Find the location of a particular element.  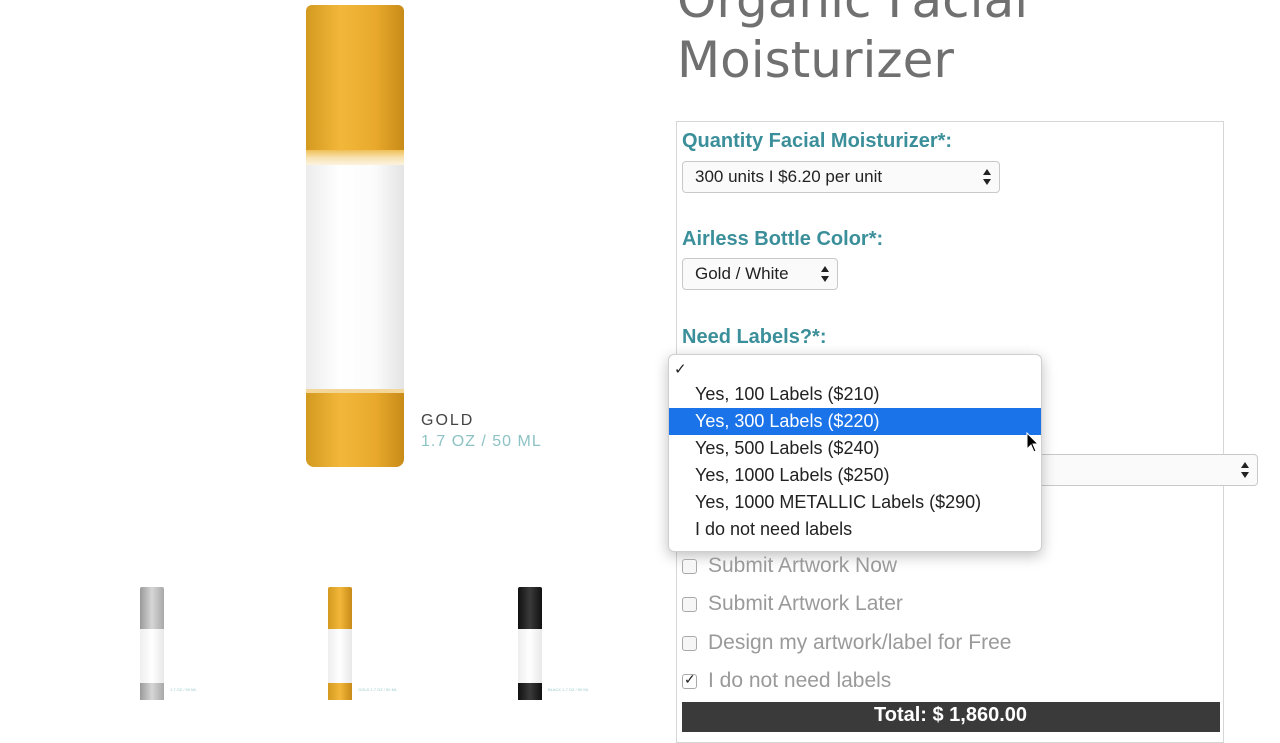

thumbnail-silver: 1.7 OZ / 50 ML is located at coordinates (185, 643).